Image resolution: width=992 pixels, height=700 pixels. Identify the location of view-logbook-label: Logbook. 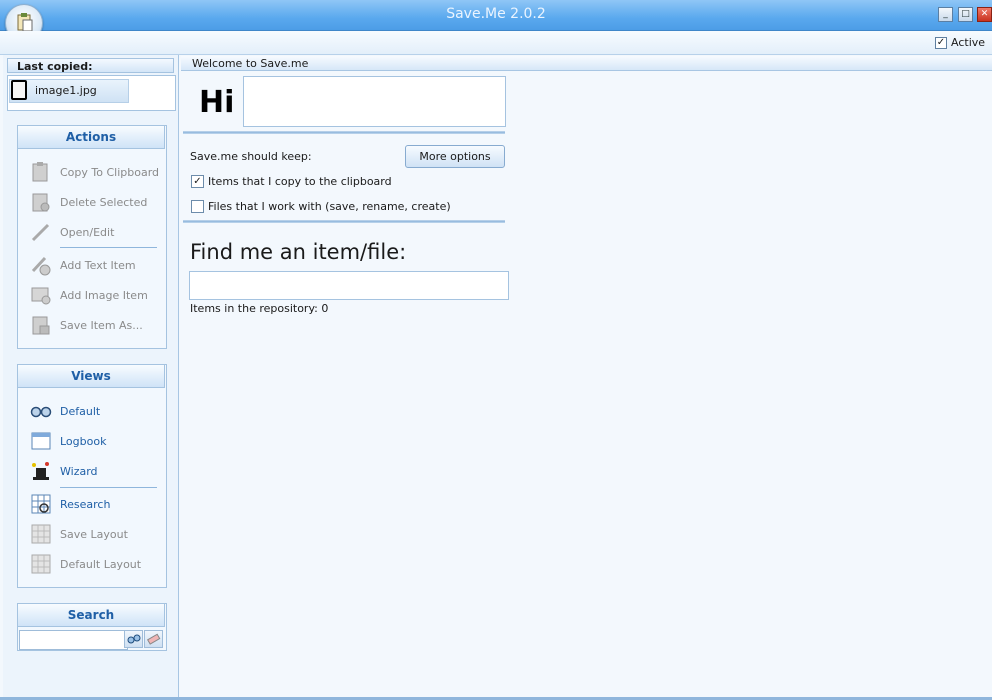
(83, 441).